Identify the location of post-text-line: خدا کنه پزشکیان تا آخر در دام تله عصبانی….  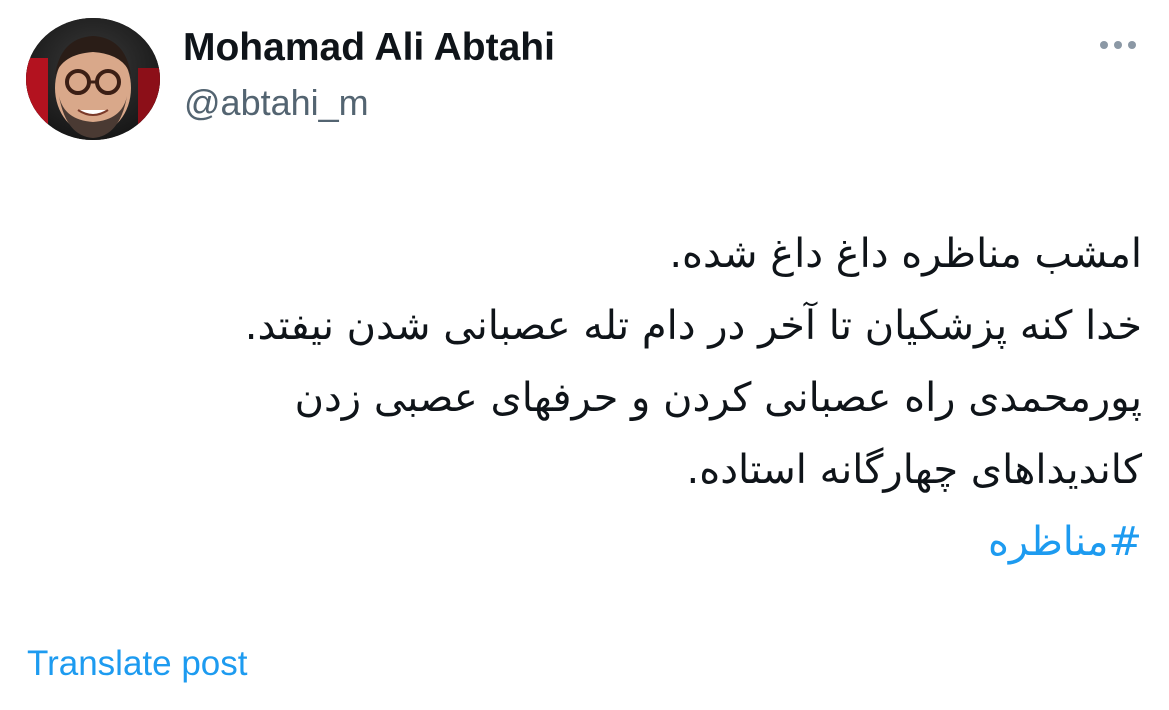
(693, 326).